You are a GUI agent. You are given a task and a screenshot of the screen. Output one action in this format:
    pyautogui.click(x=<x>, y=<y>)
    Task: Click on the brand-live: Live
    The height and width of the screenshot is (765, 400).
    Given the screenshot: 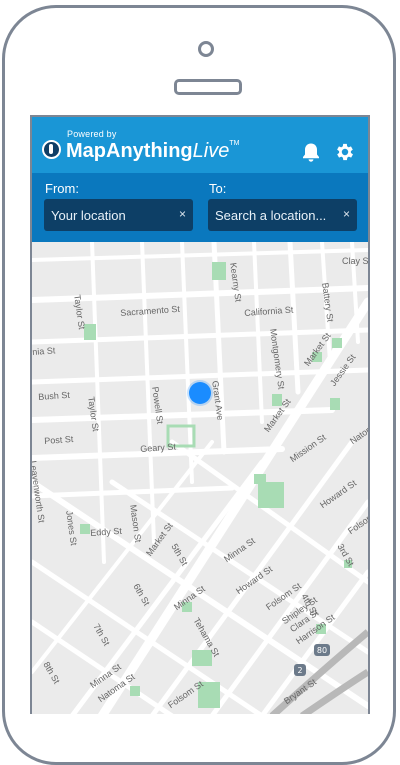 What is the action you would take?
    pyautogui.click(x=211, y=151)
    